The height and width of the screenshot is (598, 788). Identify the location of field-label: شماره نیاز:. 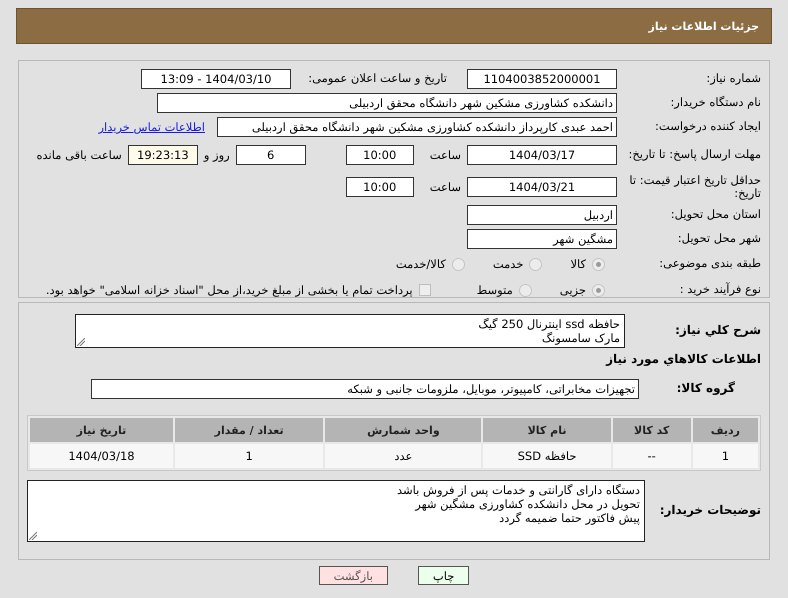
(733, 79).